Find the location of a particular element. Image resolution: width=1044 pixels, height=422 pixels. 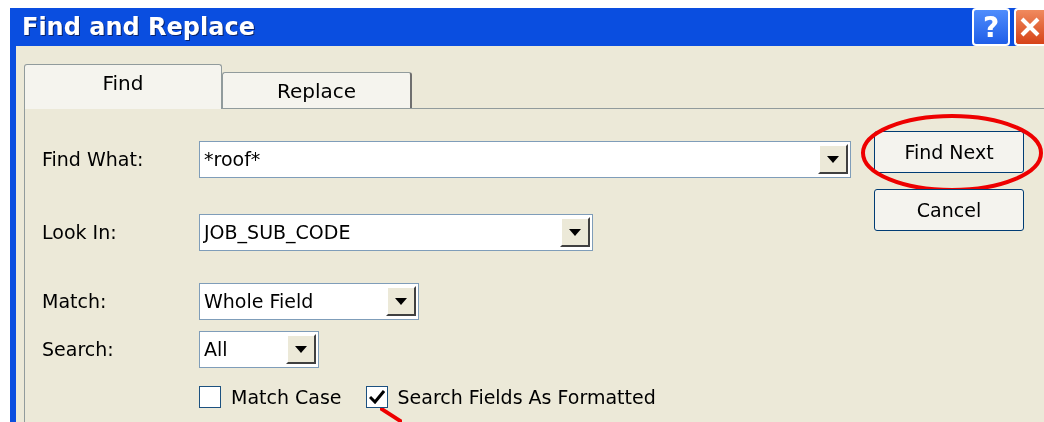

combo-box: All is located at coordinates (259, 349).